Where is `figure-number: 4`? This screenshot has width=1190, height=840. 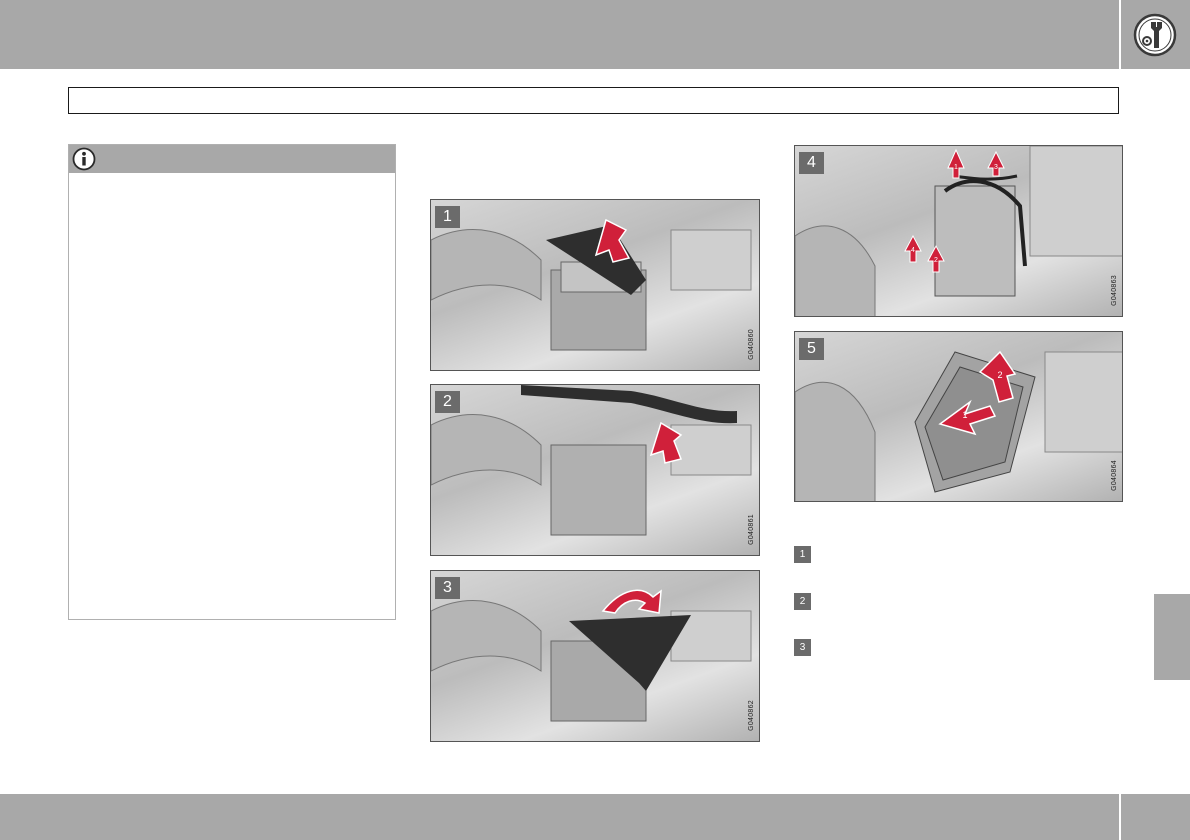 figure-number: 4 is located at coordinates (811, 163).